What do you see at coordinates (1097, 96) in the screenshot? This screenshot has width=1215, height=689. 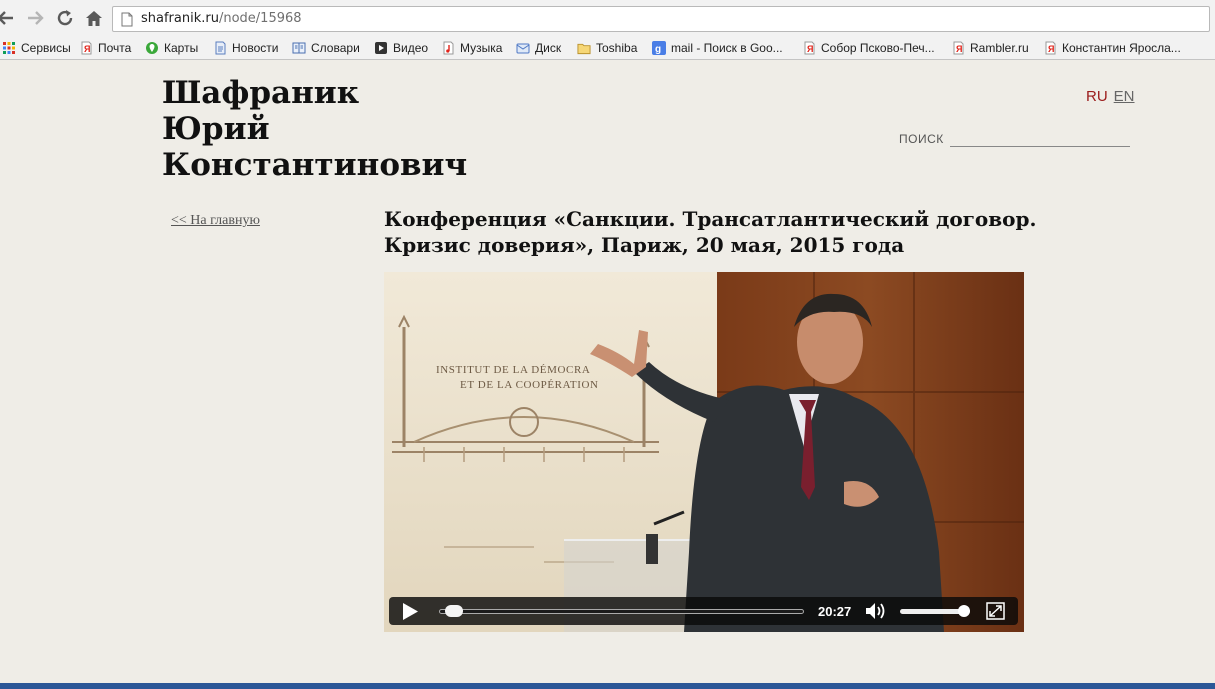 I see `lang-ru-link: RU` at bounding box center [1097, 96].